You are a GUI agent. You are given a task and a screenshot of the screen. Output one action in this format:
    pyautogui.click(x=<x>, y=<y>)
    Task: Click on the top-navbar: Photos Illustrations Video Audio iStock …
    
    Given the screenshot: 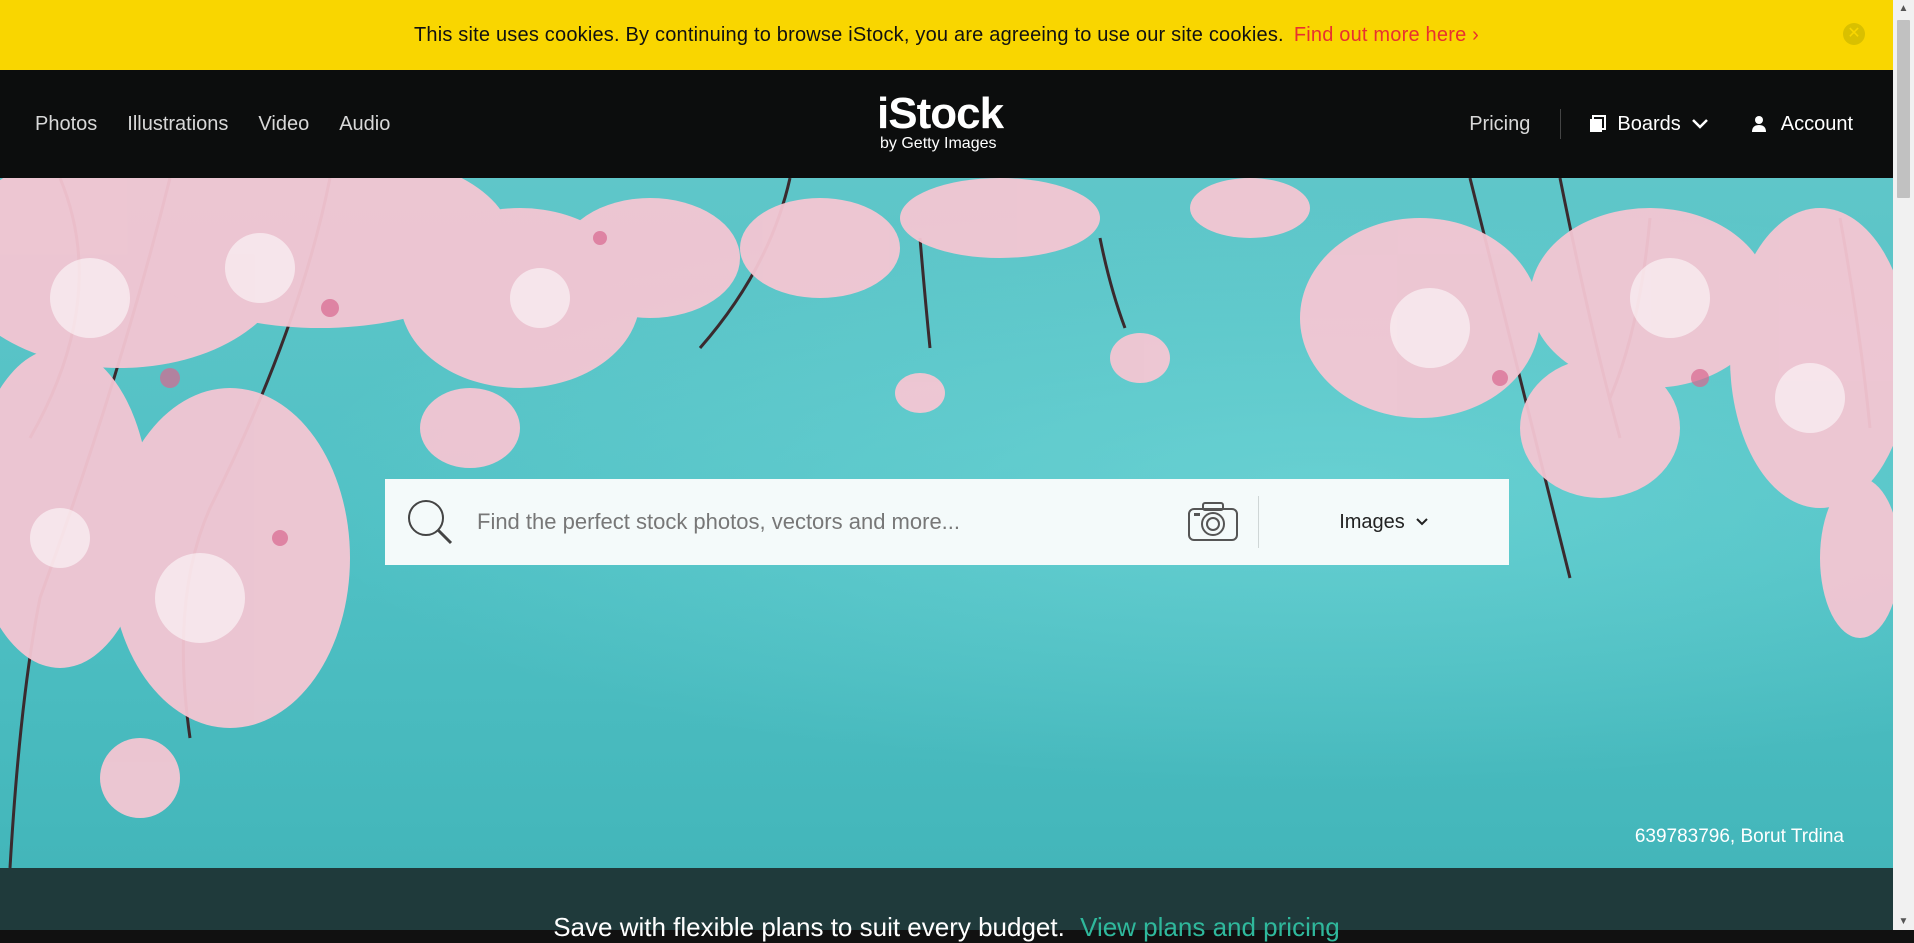 What is the action you would take?
    pyautogui.click(x=946, y=124)
    